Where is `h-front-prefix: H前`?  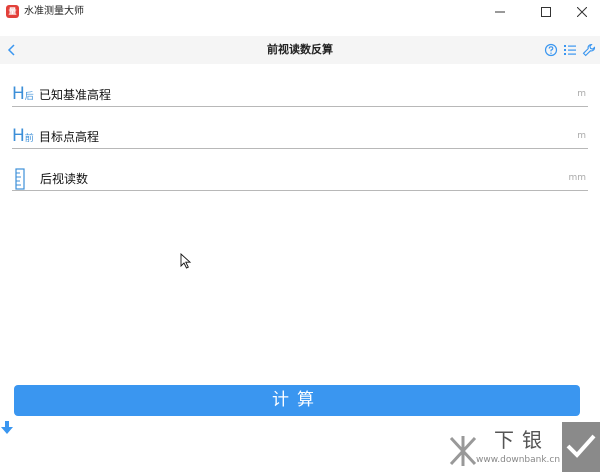 h-front-prefix: H前 is located at coordinates (23, 136).